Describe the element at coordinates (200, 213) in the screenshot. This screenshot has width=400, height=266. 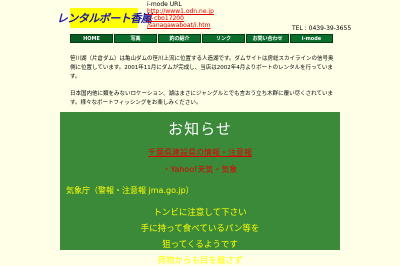
I see `notice-warning-line-1: トンビに注意して下さい` at that location.